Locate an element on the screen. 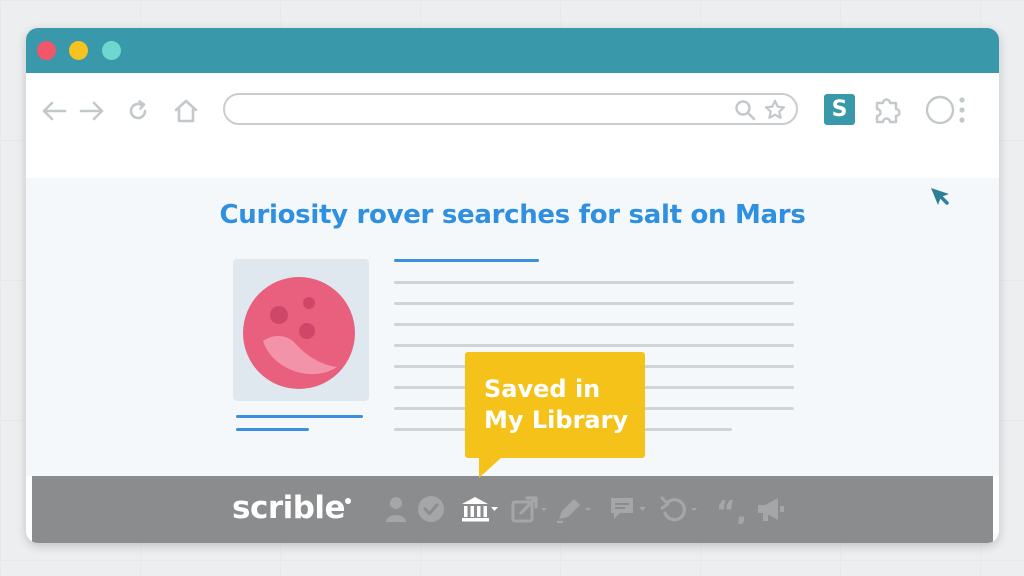 The width and height of the screenshot is (1024, 576). article-image is located at coordinates (301, 330).